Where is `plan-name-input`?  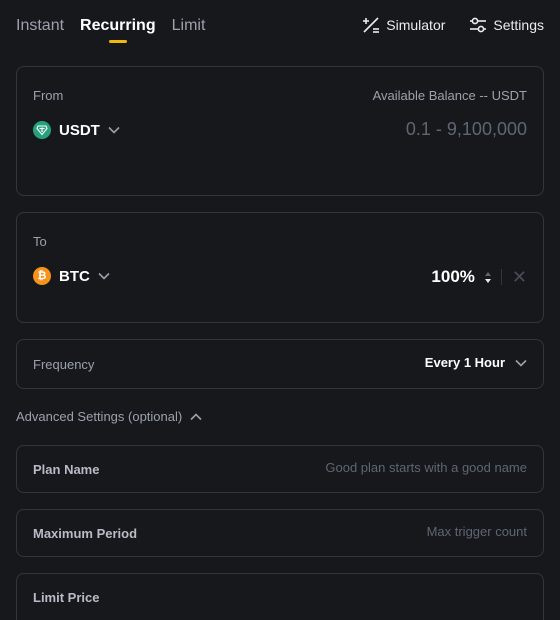
plan-name-input is located at coordinates (377, 467).